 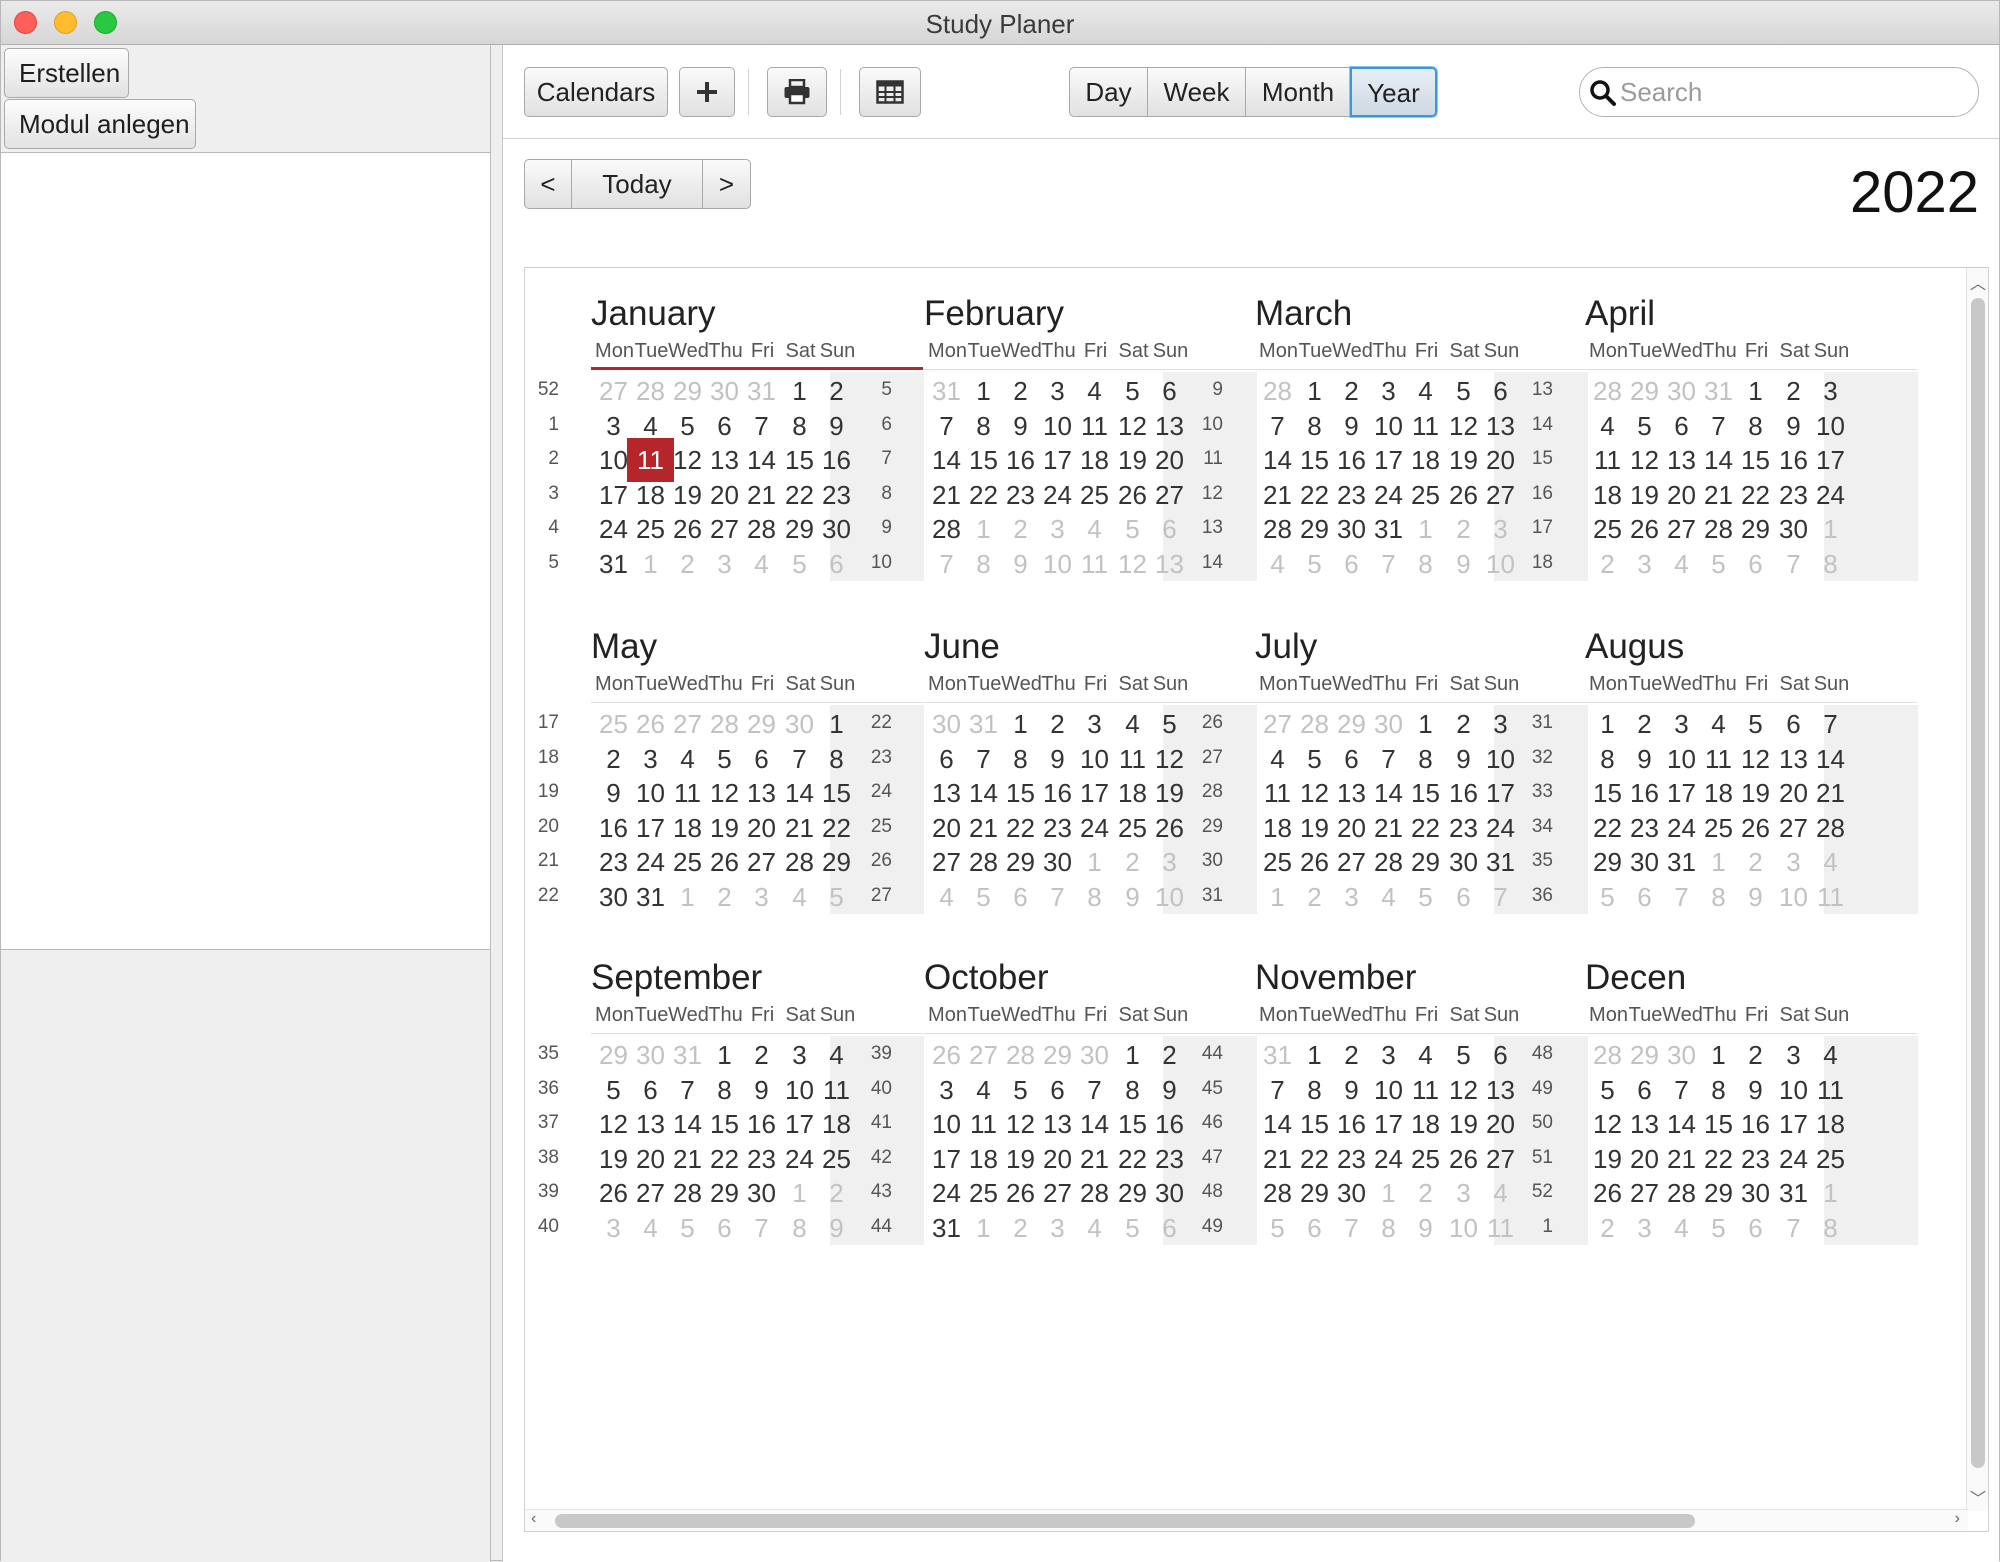 What do you see at coordinates (1978, 883) in the screenshot?
I see `vertical-scroll-thumb` at bounding box center [1978, 883].